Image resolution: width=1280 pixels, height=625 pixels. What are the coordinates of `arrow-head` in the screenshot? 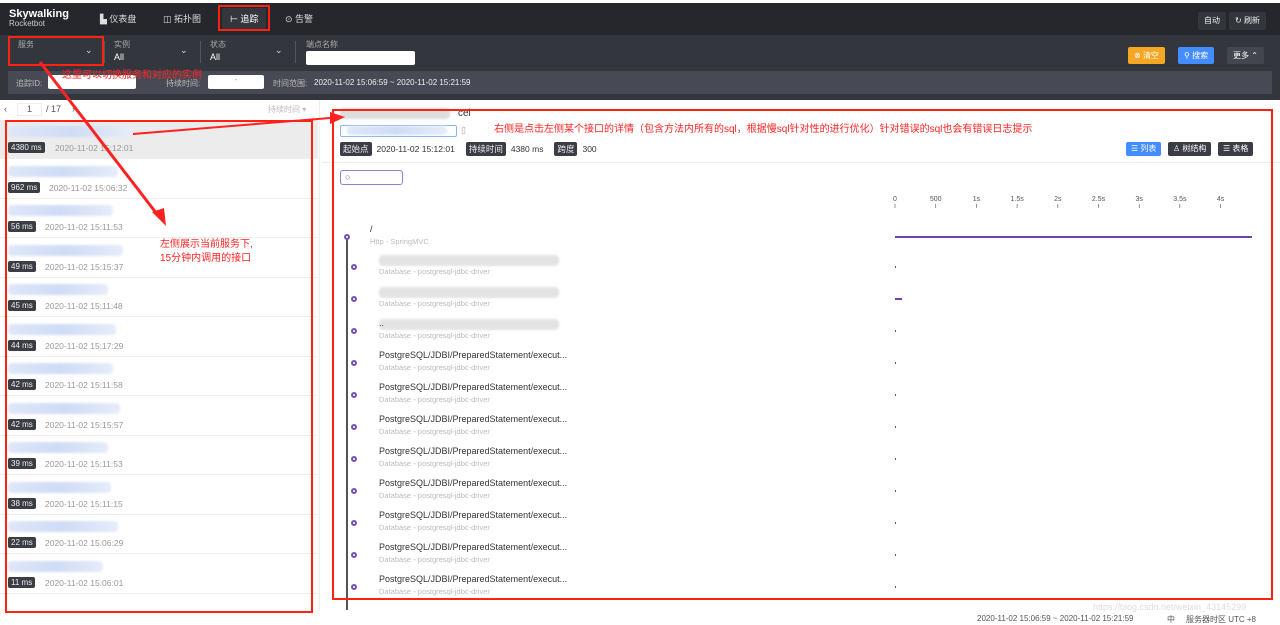 It's located at (337, 118).